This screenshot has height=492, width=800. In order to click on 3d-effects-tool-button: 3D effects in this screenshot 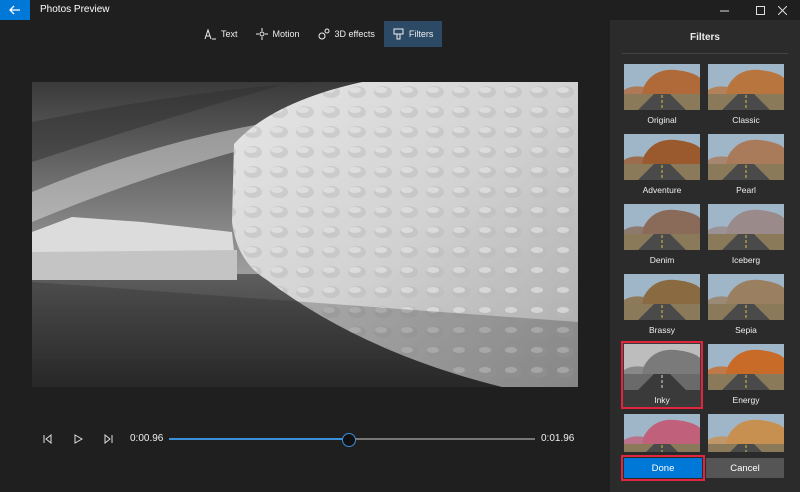, I will do `click(346, 34)`.